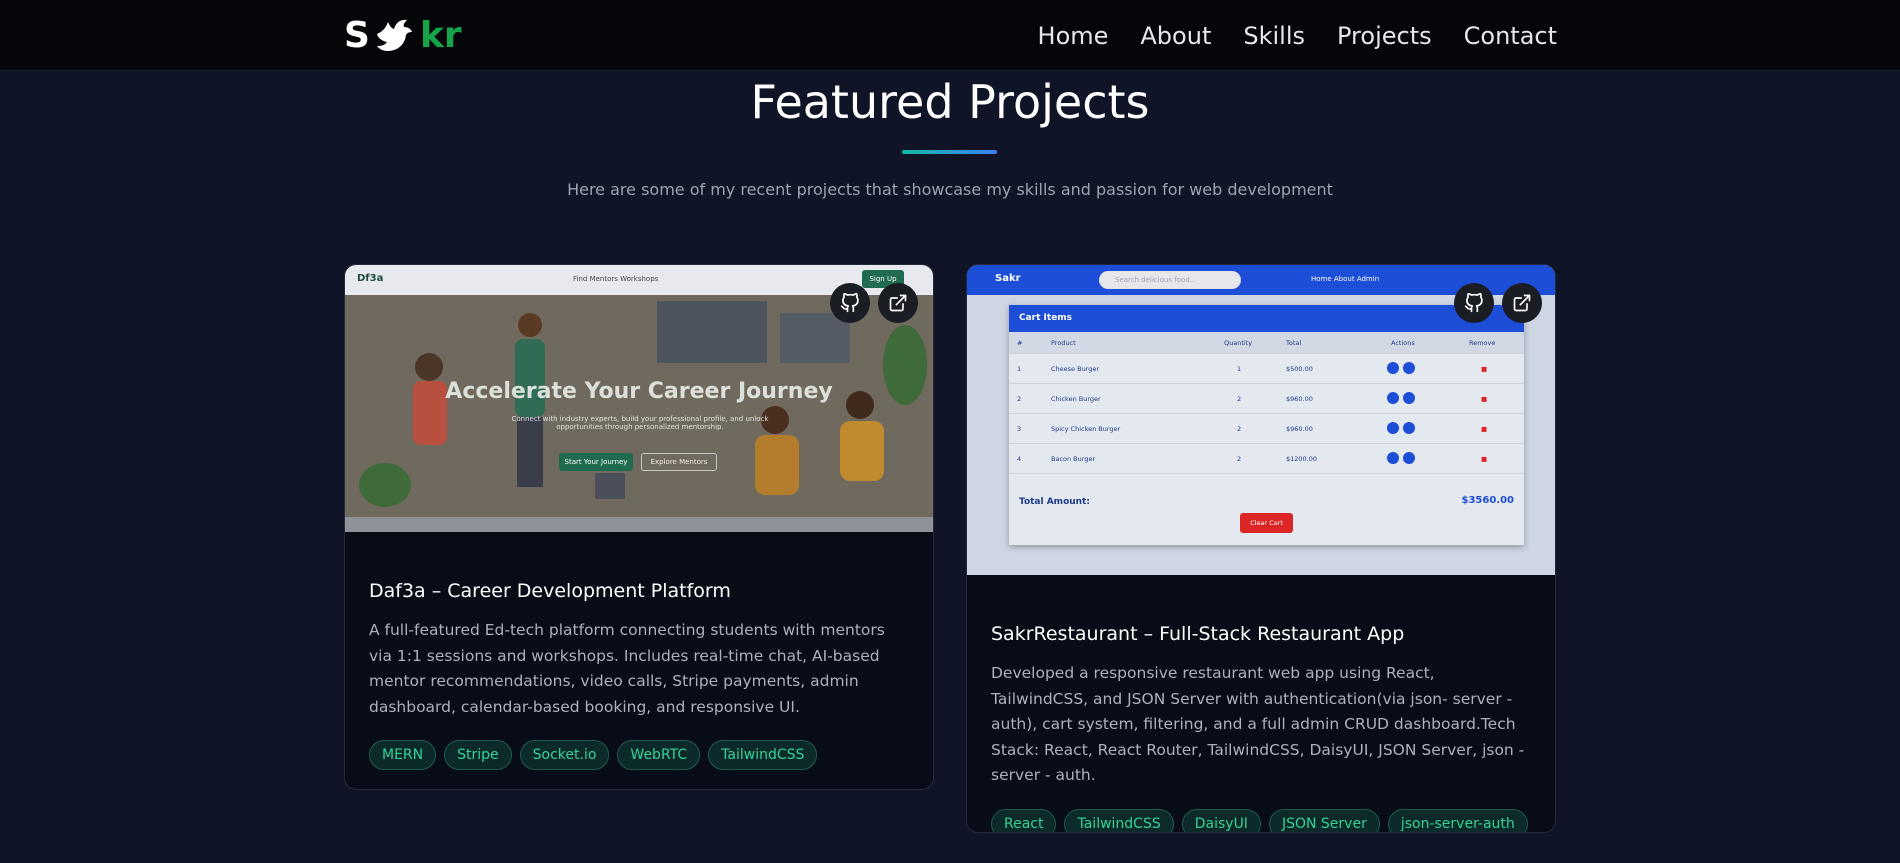 The width and height of the screenshot is (1900, 863). What do you see at coordinates (679, 462) in the screenshot?
I see `preview-cta-secondary: Explore Mentors` at bounding box center [679, 462].